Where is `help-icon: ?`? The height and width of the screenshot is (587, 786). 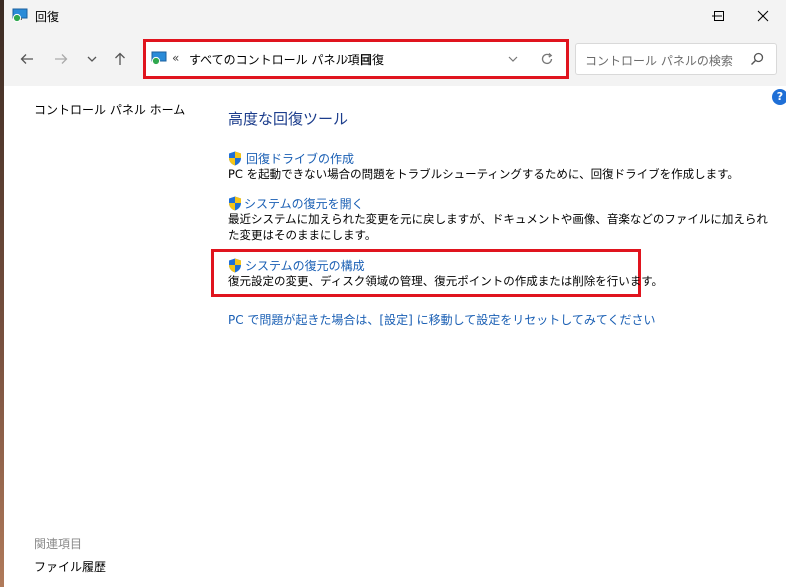
help-icon: ? is located at coordinates (779, 97).